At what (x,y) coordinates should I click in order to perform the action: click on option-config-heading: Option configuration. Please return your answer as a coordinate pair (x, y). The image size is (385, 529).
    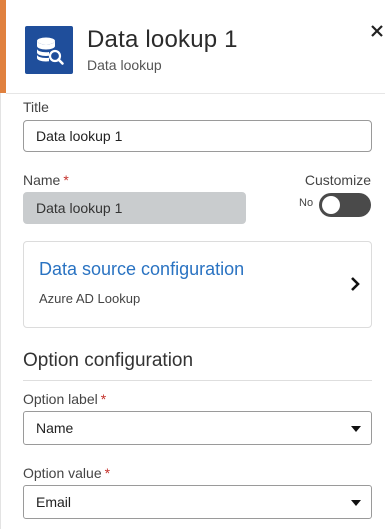
    Looking at the image, I should click on (108, 360).